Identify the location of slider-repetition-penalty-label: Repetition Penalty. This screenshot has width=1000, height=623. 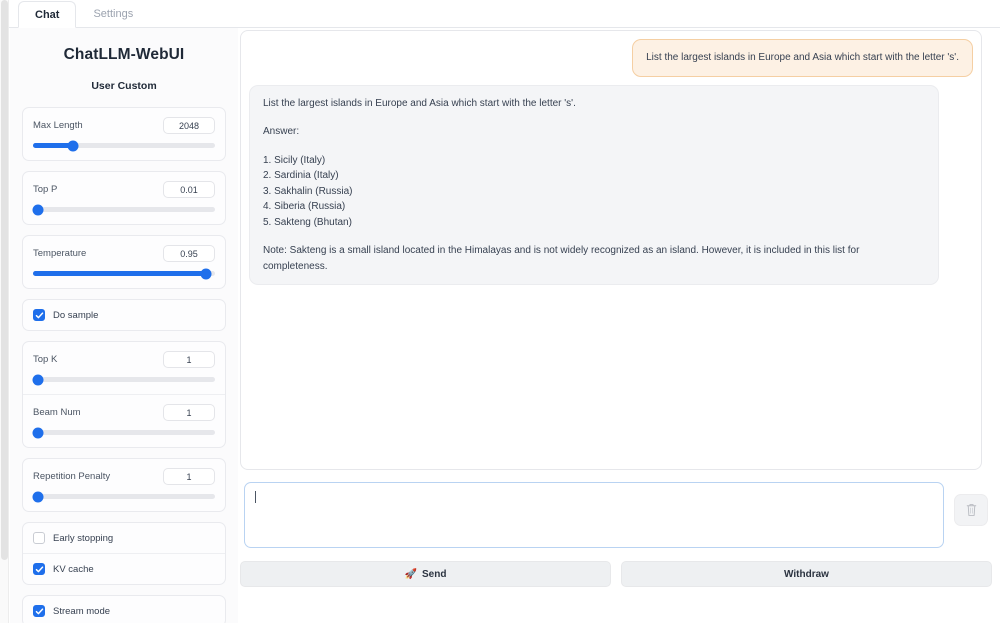
(72, 476).